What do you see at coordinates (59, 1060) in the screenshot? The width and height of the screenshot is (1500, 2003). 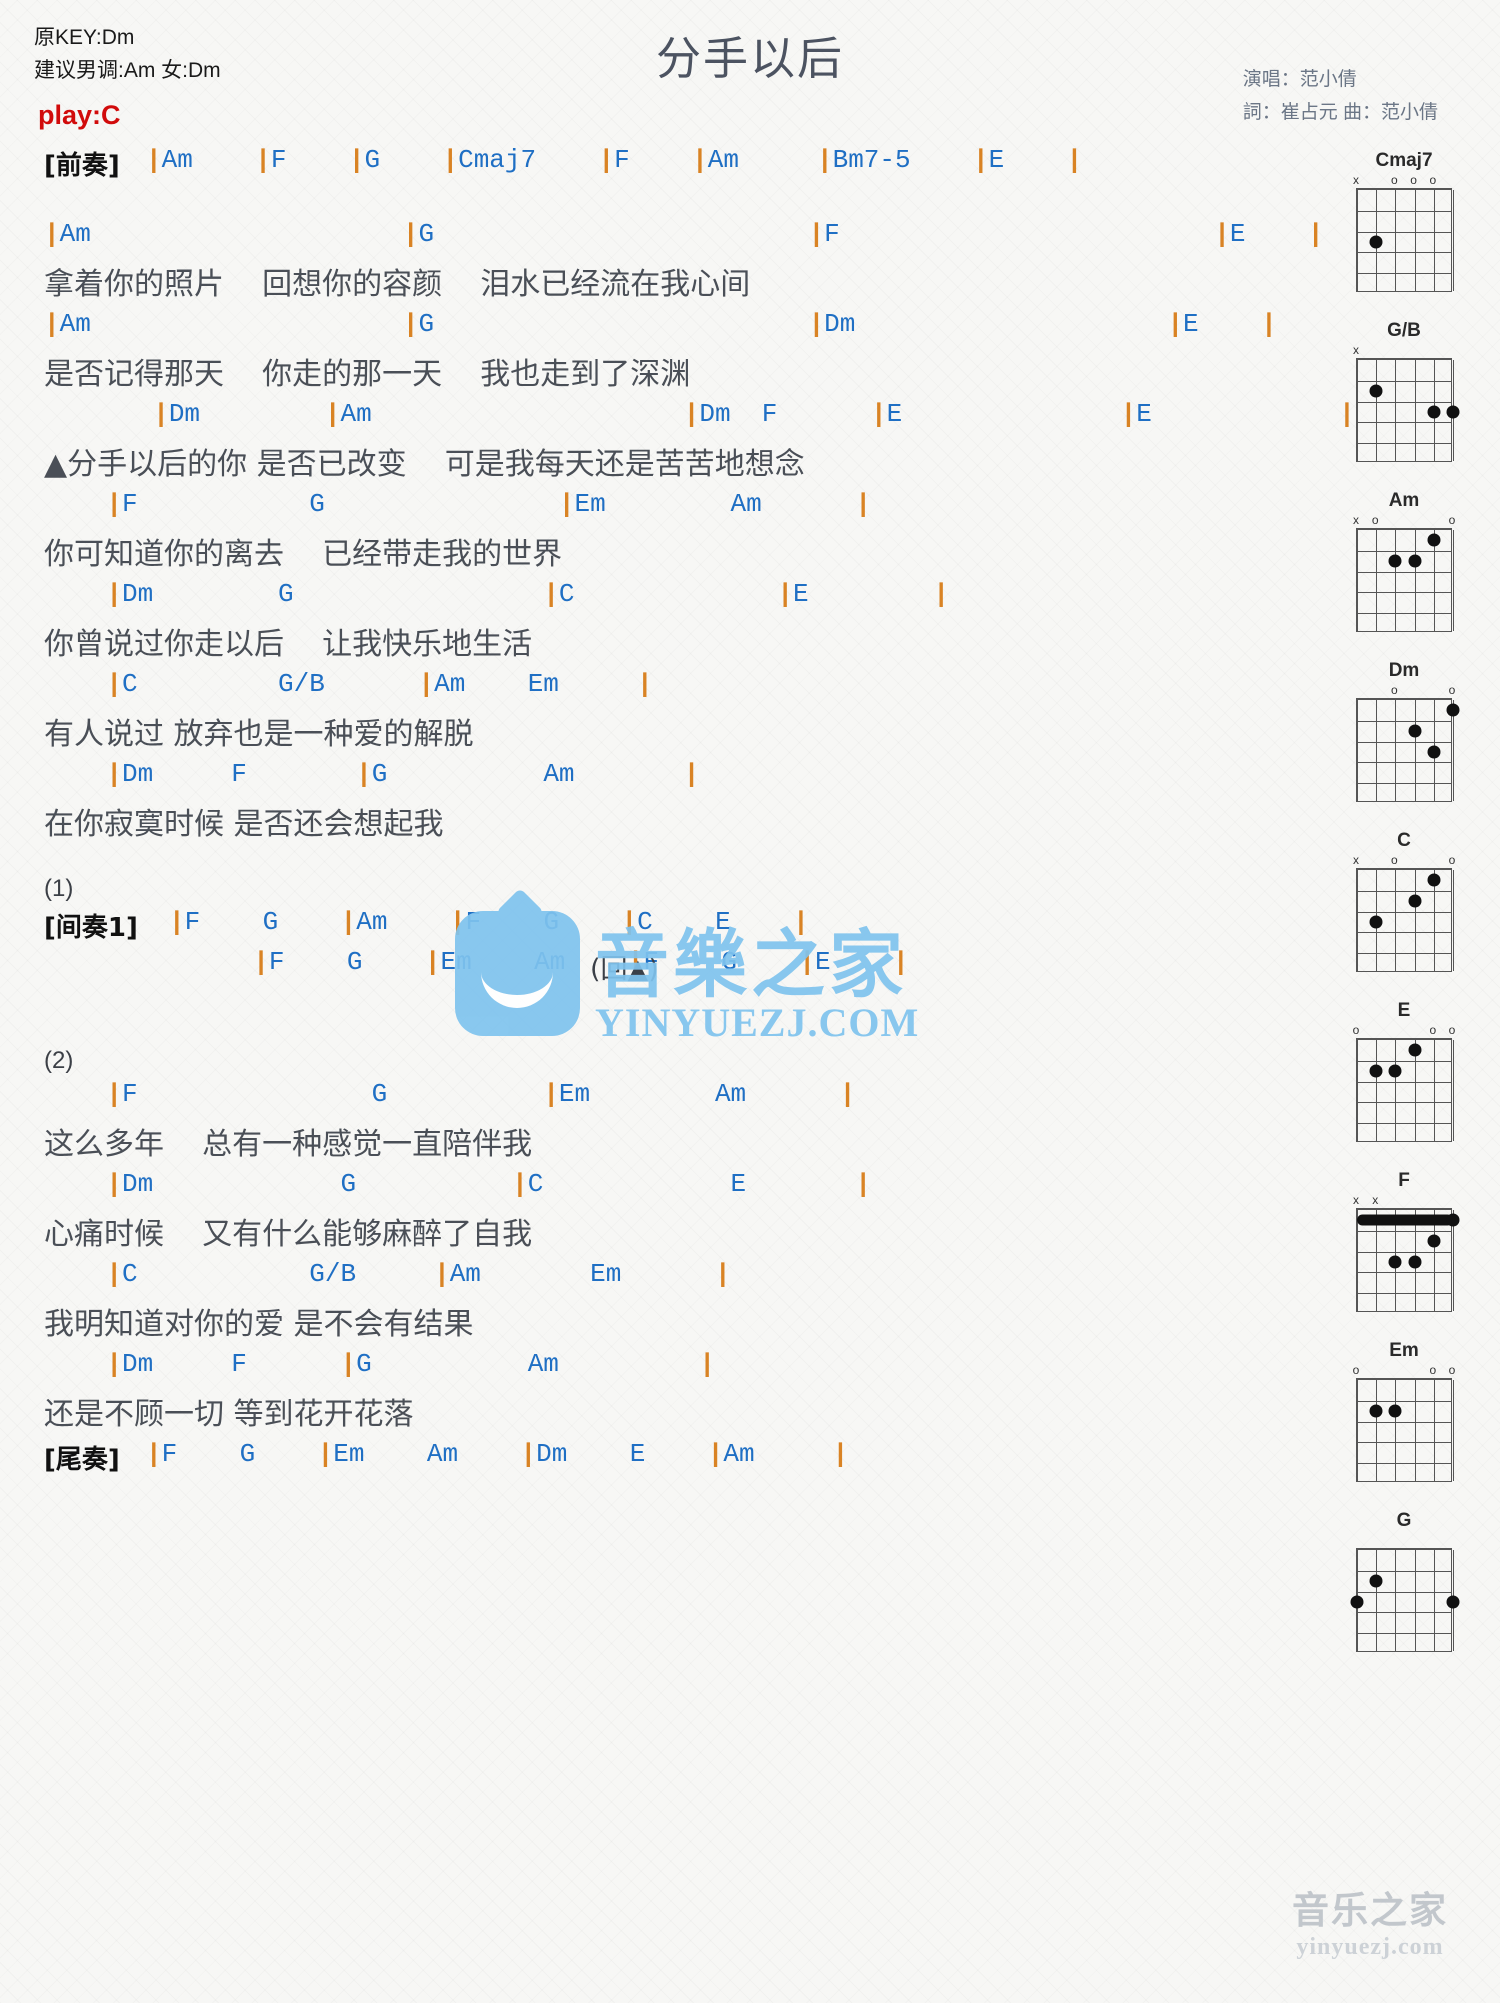 I see `section-marker: (2)` at bounding box center [59, 1060].